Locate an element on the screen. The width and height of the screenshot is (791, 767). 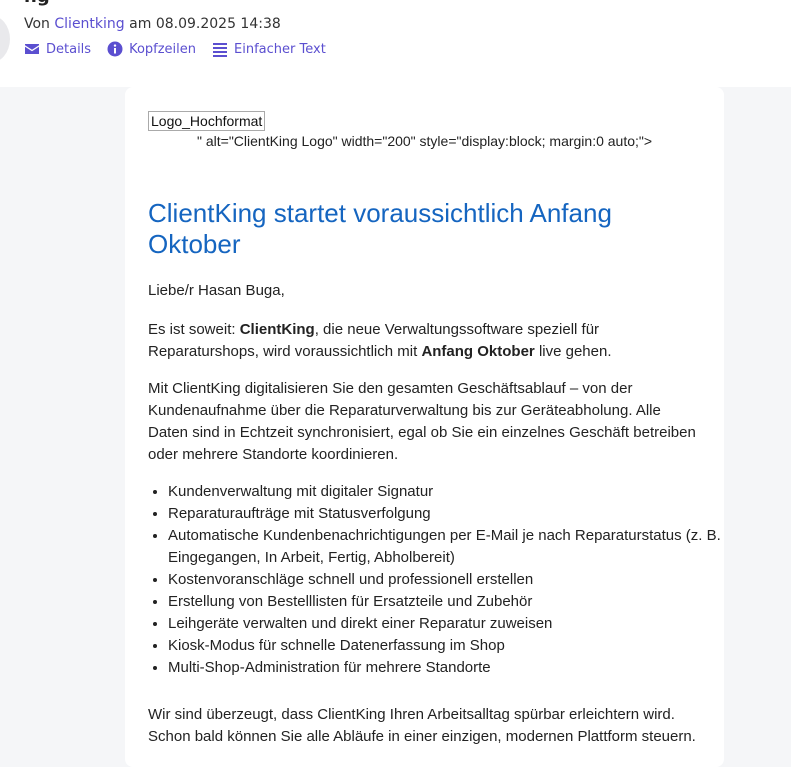
intro-launch-date: Anfang Oktober is located at coordinates (478, 351).